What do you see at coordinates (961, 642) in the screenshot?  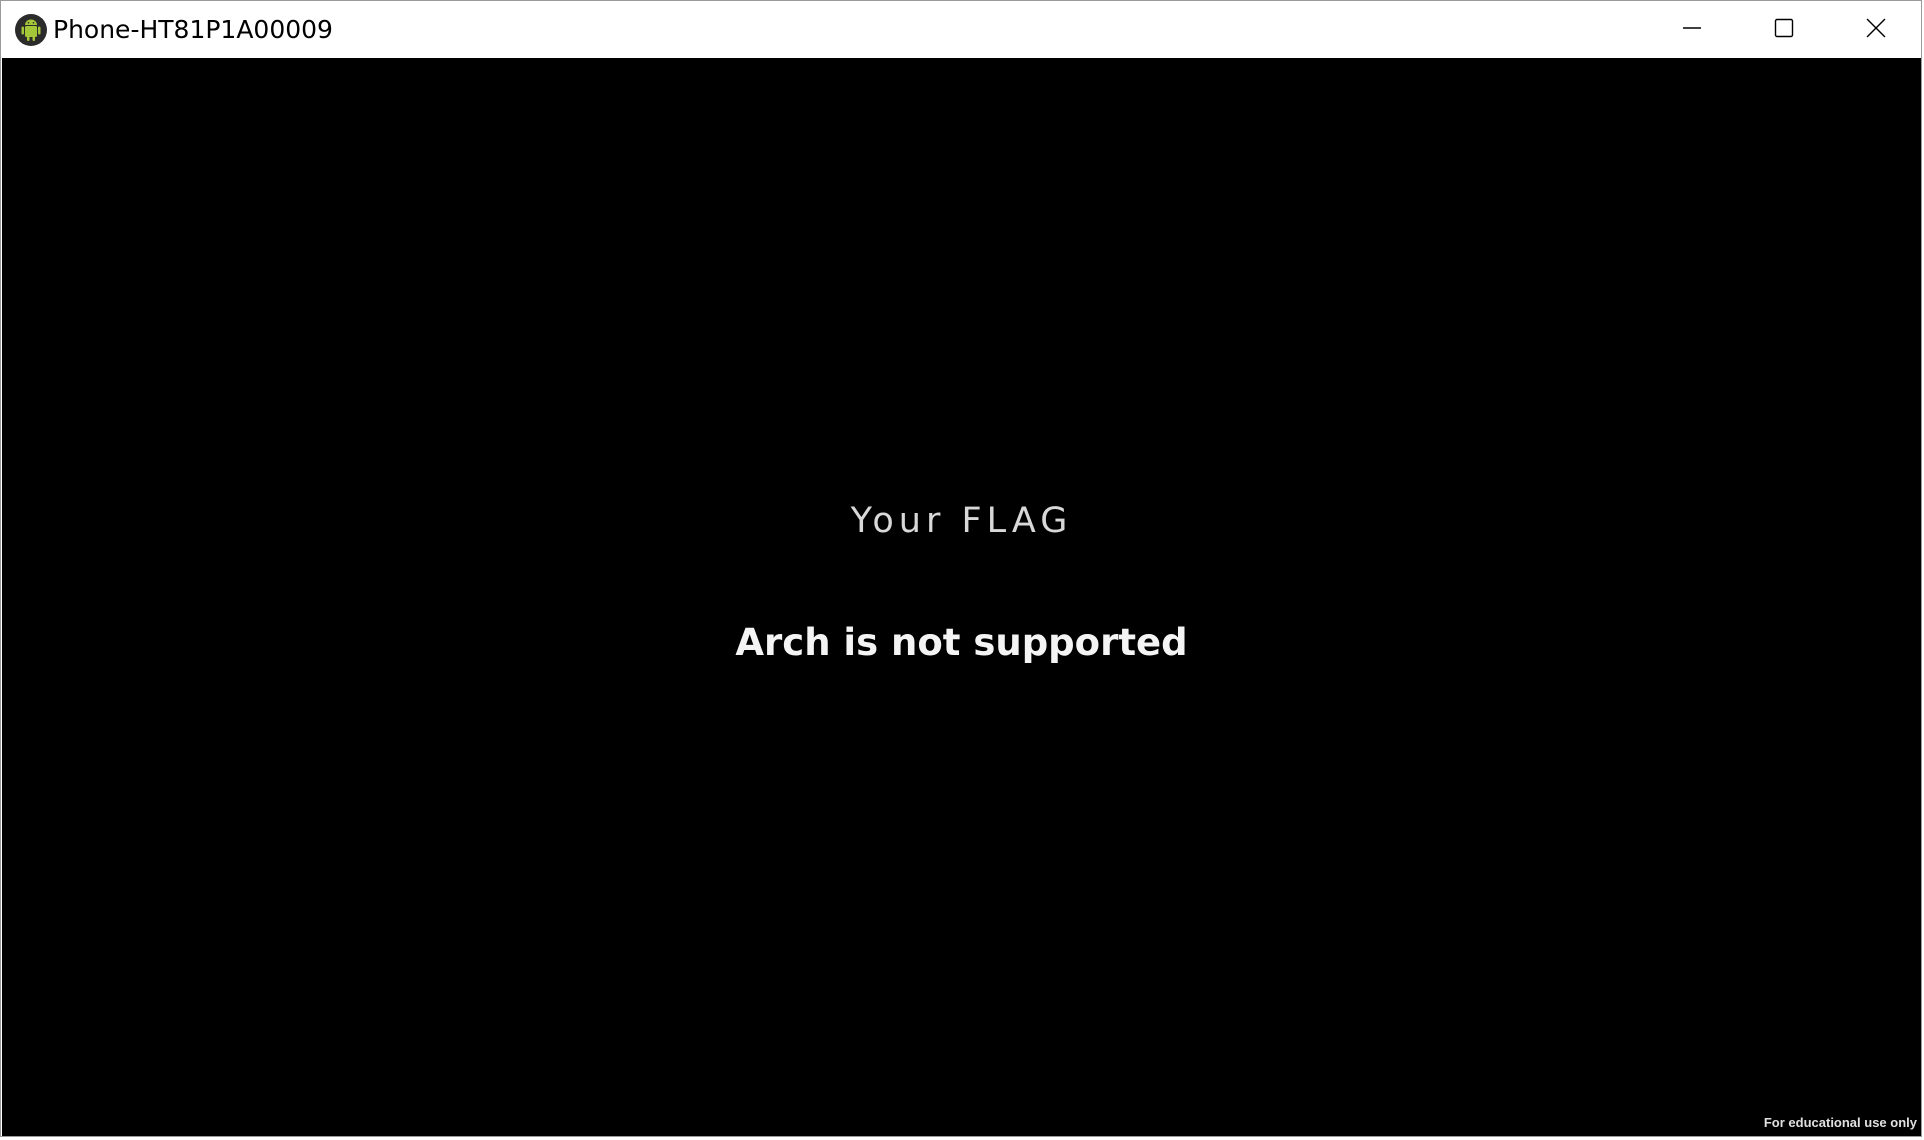 I see `error-message: Arch is not supported` at bounding box center [961, 642].